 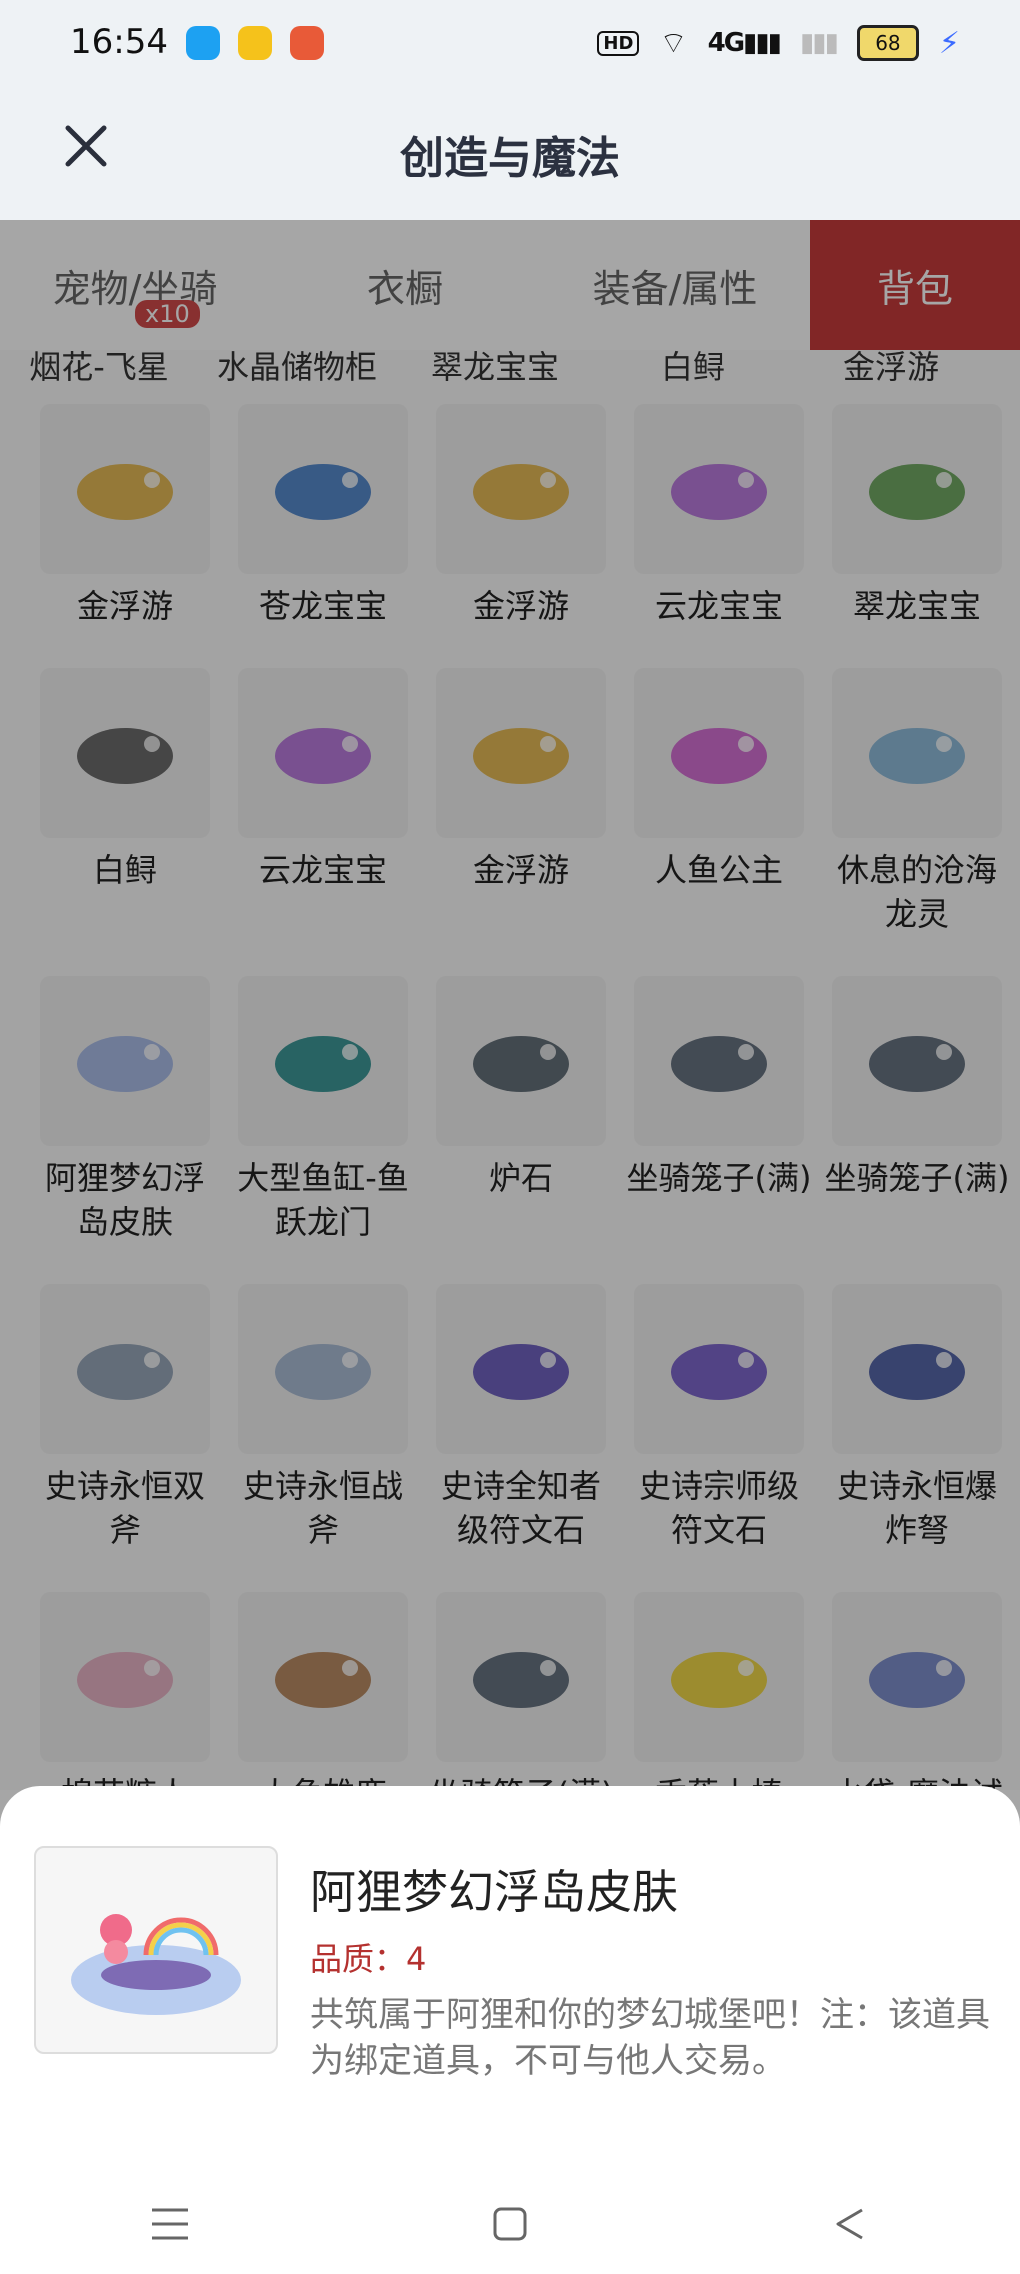 What do you see at coordinates (119, 42) in the screenshot?
I see `status-time: 16:54` at bounding box center [119, 42].